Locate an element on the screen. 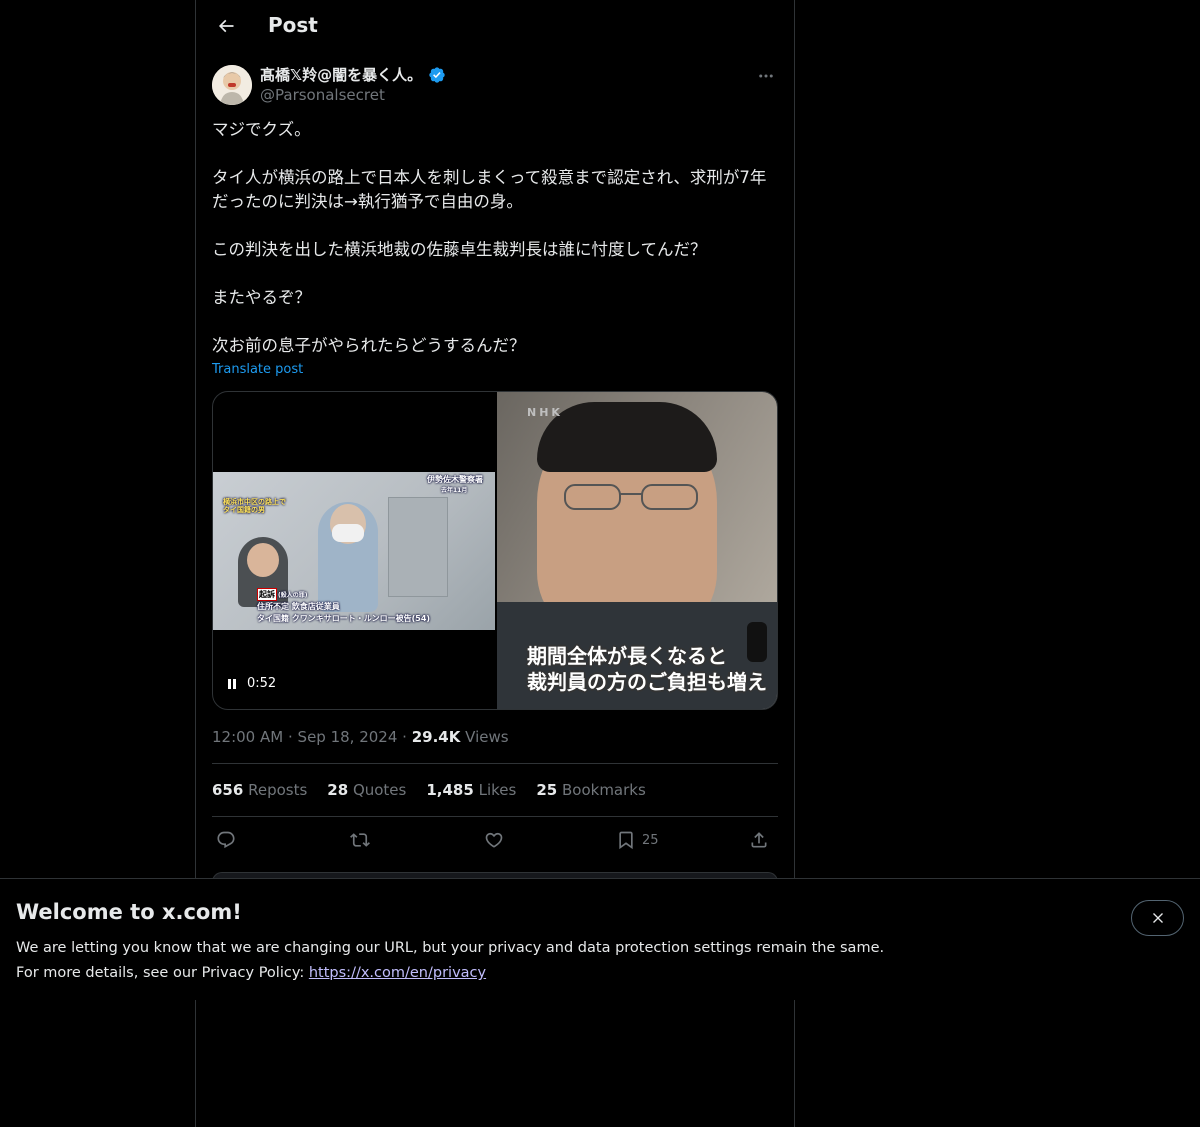 Image resolution: width=1200 pixels, height=1127 pixels. video-status: 0:52 is located at coordinates (250, 683).